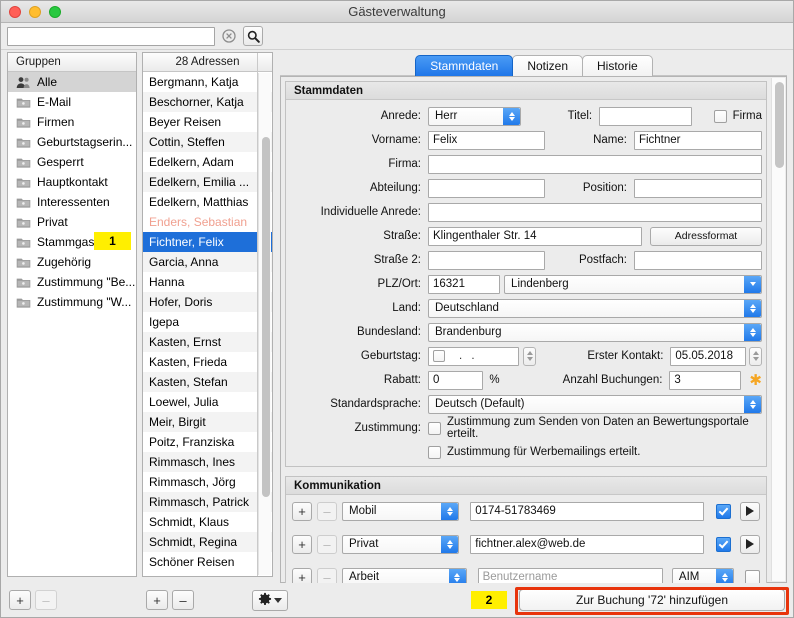 The width and height of the screenshot is (794, 618). I want to click on individuelle-anrede-input, so click(595, 212).